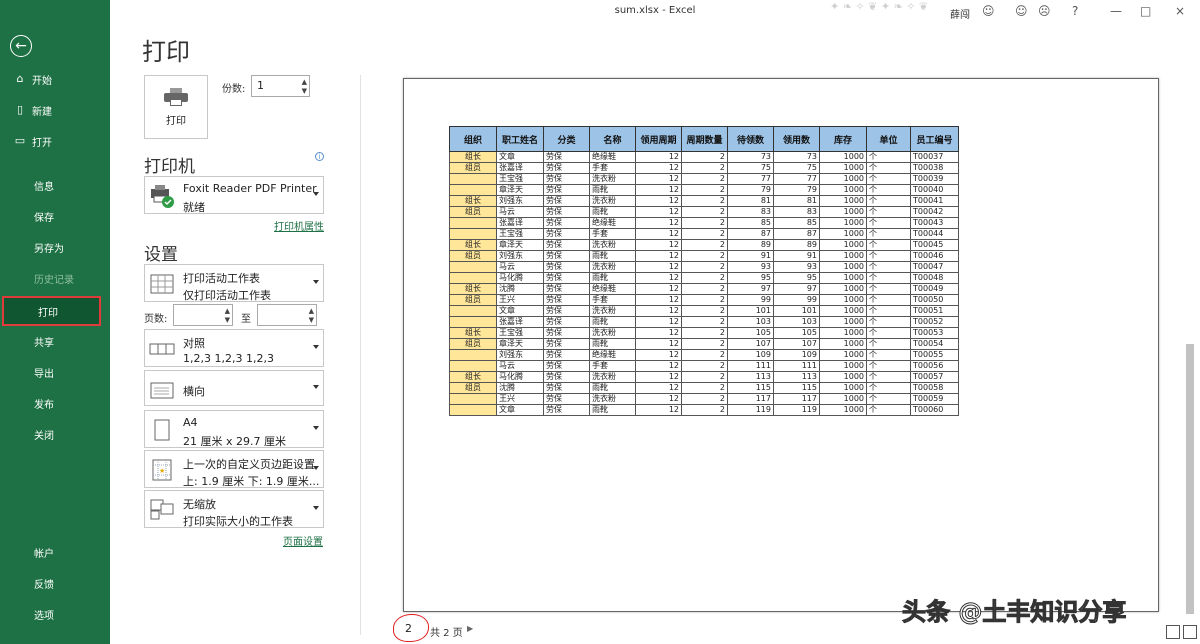 This screenshot has height=644, width=1200. What do you see at coordinates (520, 289) in the screenshot?
I see `table-cell: 沈腾` at bounding box center [520, 289].